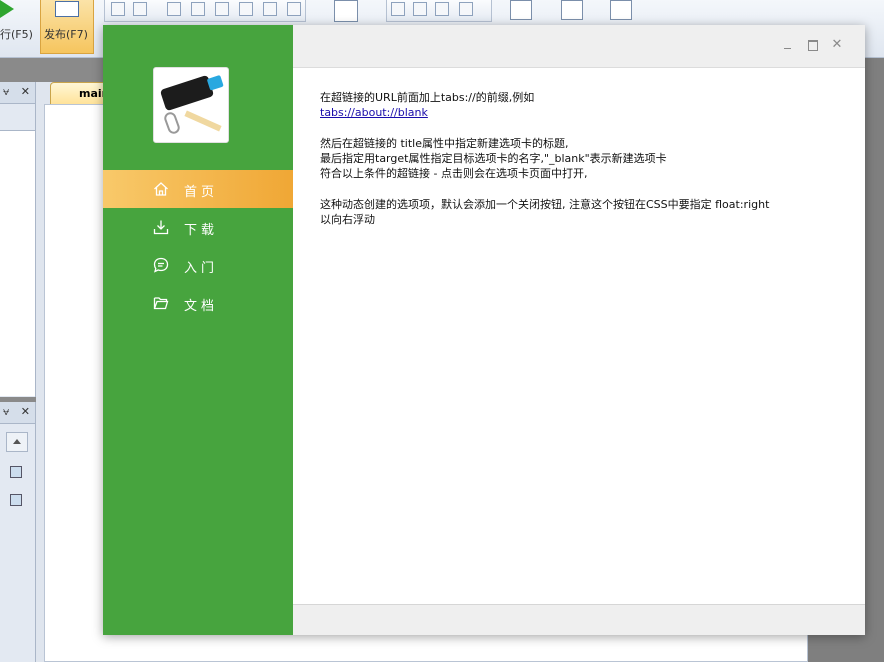 This screenshot has width=884, height=662. I want to click on content-text: 符合以上条件的超链接 - 点击则会在选项卡页面中打开,, so click(454, 173).